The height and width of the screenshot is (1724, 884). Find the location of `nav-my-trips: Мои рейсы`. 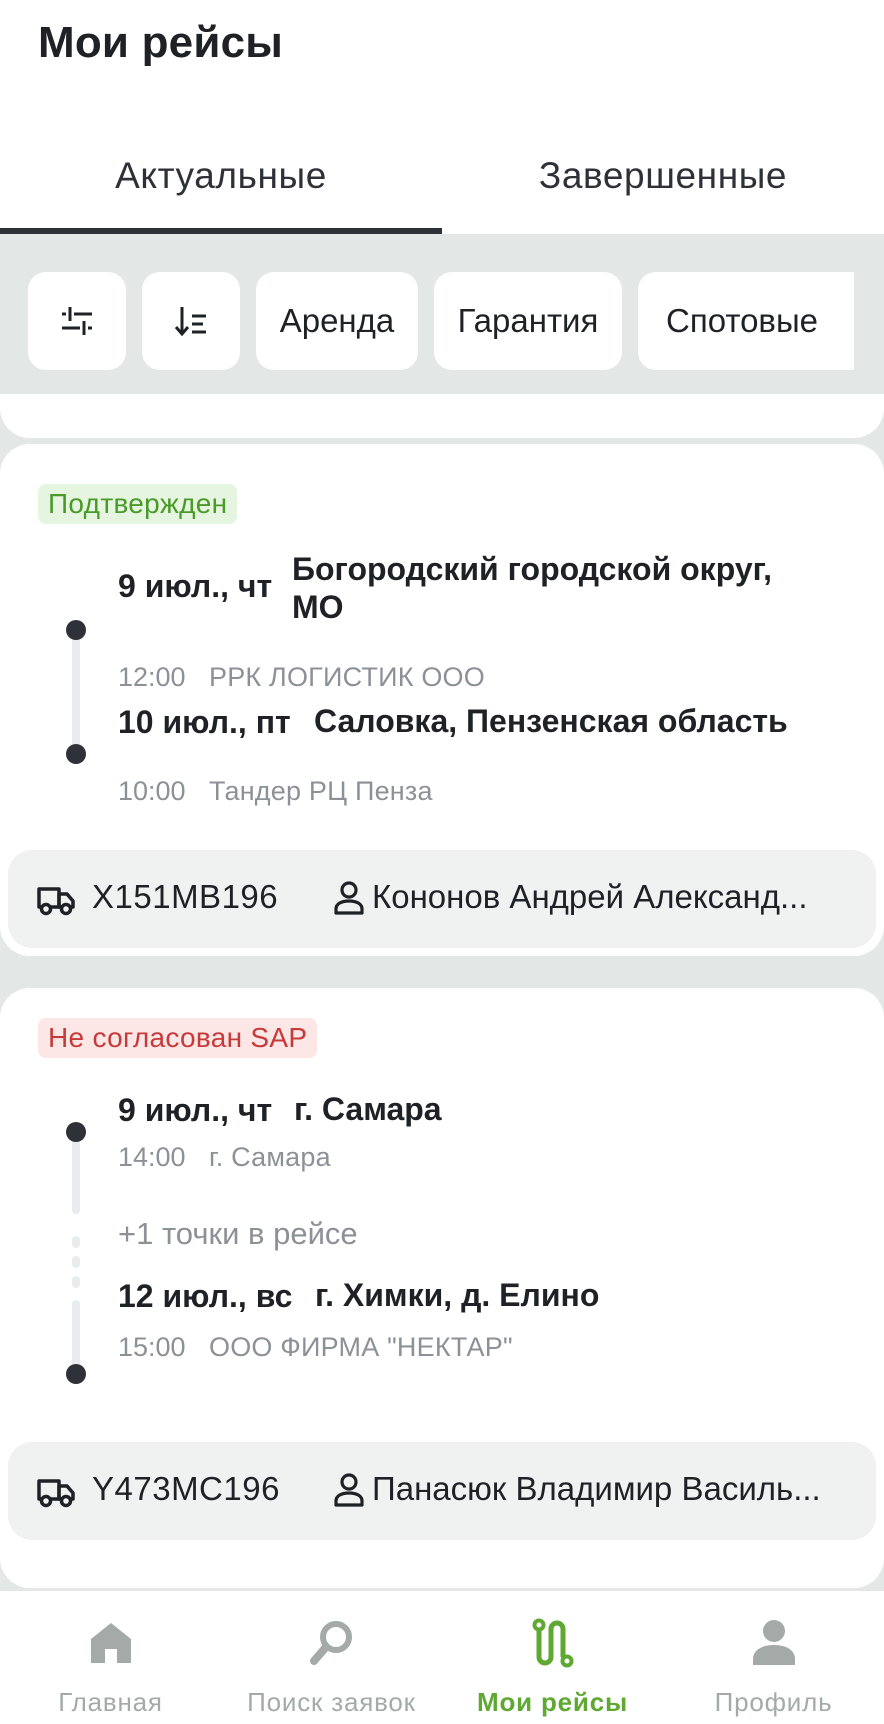

nav-my-trips: Мои рейсы is located at coordinates (552, 1657).